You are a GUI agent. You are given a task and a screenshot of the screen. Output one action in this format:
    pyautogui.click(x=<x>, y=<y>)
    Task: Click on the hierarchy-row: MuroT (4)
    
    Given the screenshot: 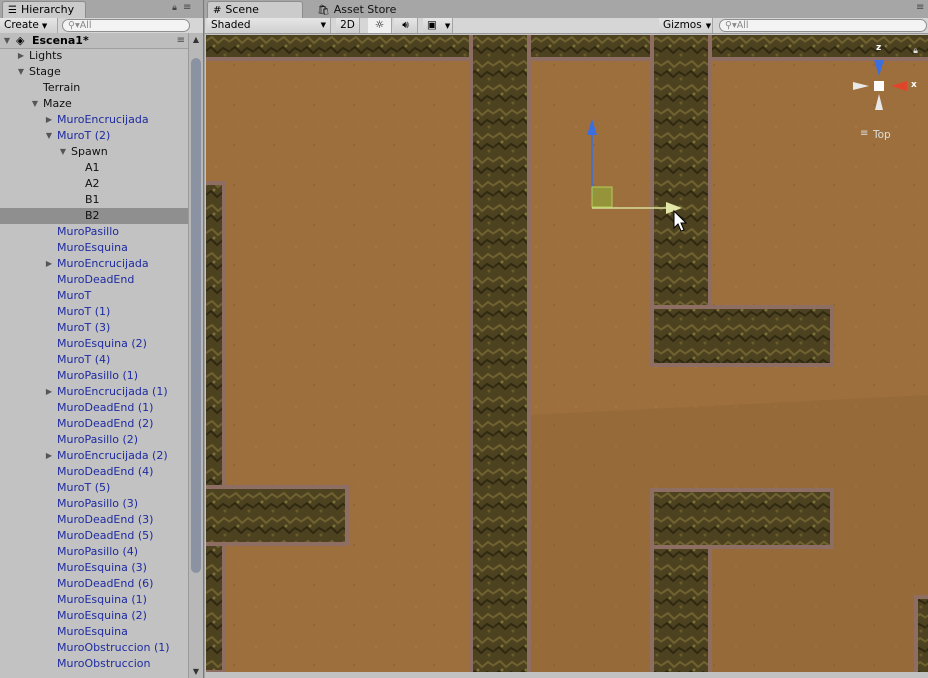 What is the action you would take?
    pyautogui.click(x=94, y=360)
    